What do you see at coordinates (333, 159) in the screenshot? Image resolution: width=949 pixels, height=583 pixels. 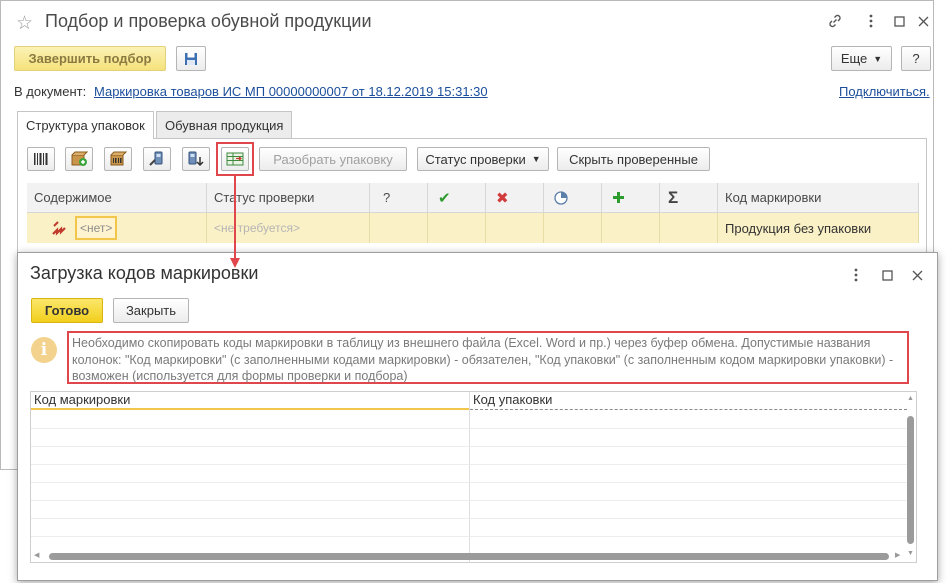 I see `unpack-button: Разобрать упаковку` at bounding box center [333, 159].